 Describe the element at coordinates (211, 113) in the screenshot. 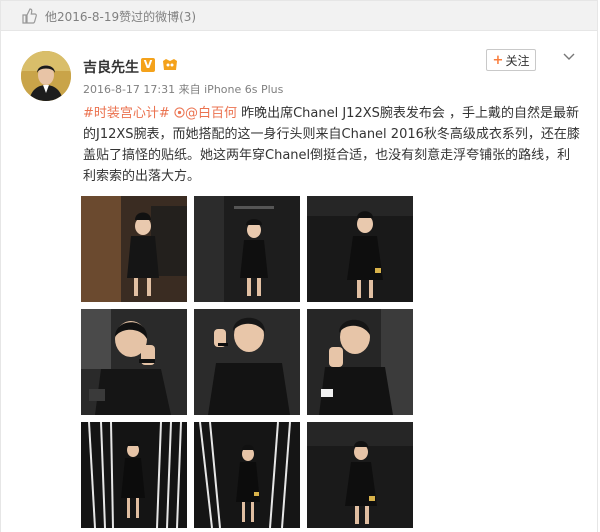

I see `mention-text: @白百何` at that location.